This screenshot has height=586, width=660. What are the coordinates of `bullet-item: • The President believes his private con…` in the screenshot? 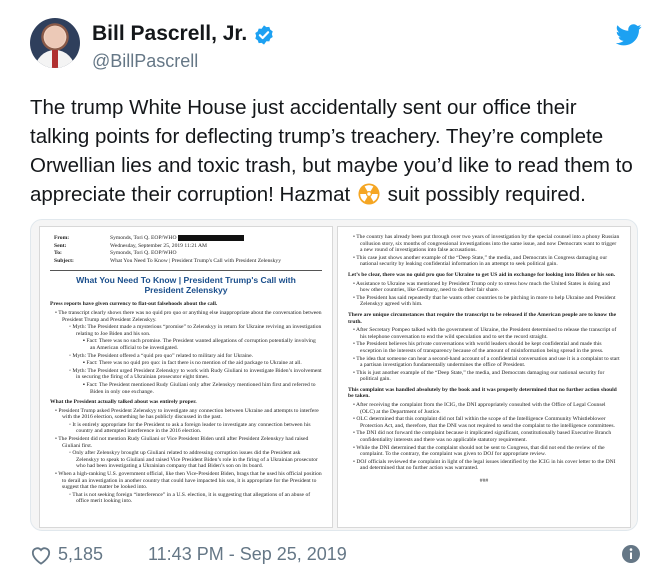 It's located at (478, 347).